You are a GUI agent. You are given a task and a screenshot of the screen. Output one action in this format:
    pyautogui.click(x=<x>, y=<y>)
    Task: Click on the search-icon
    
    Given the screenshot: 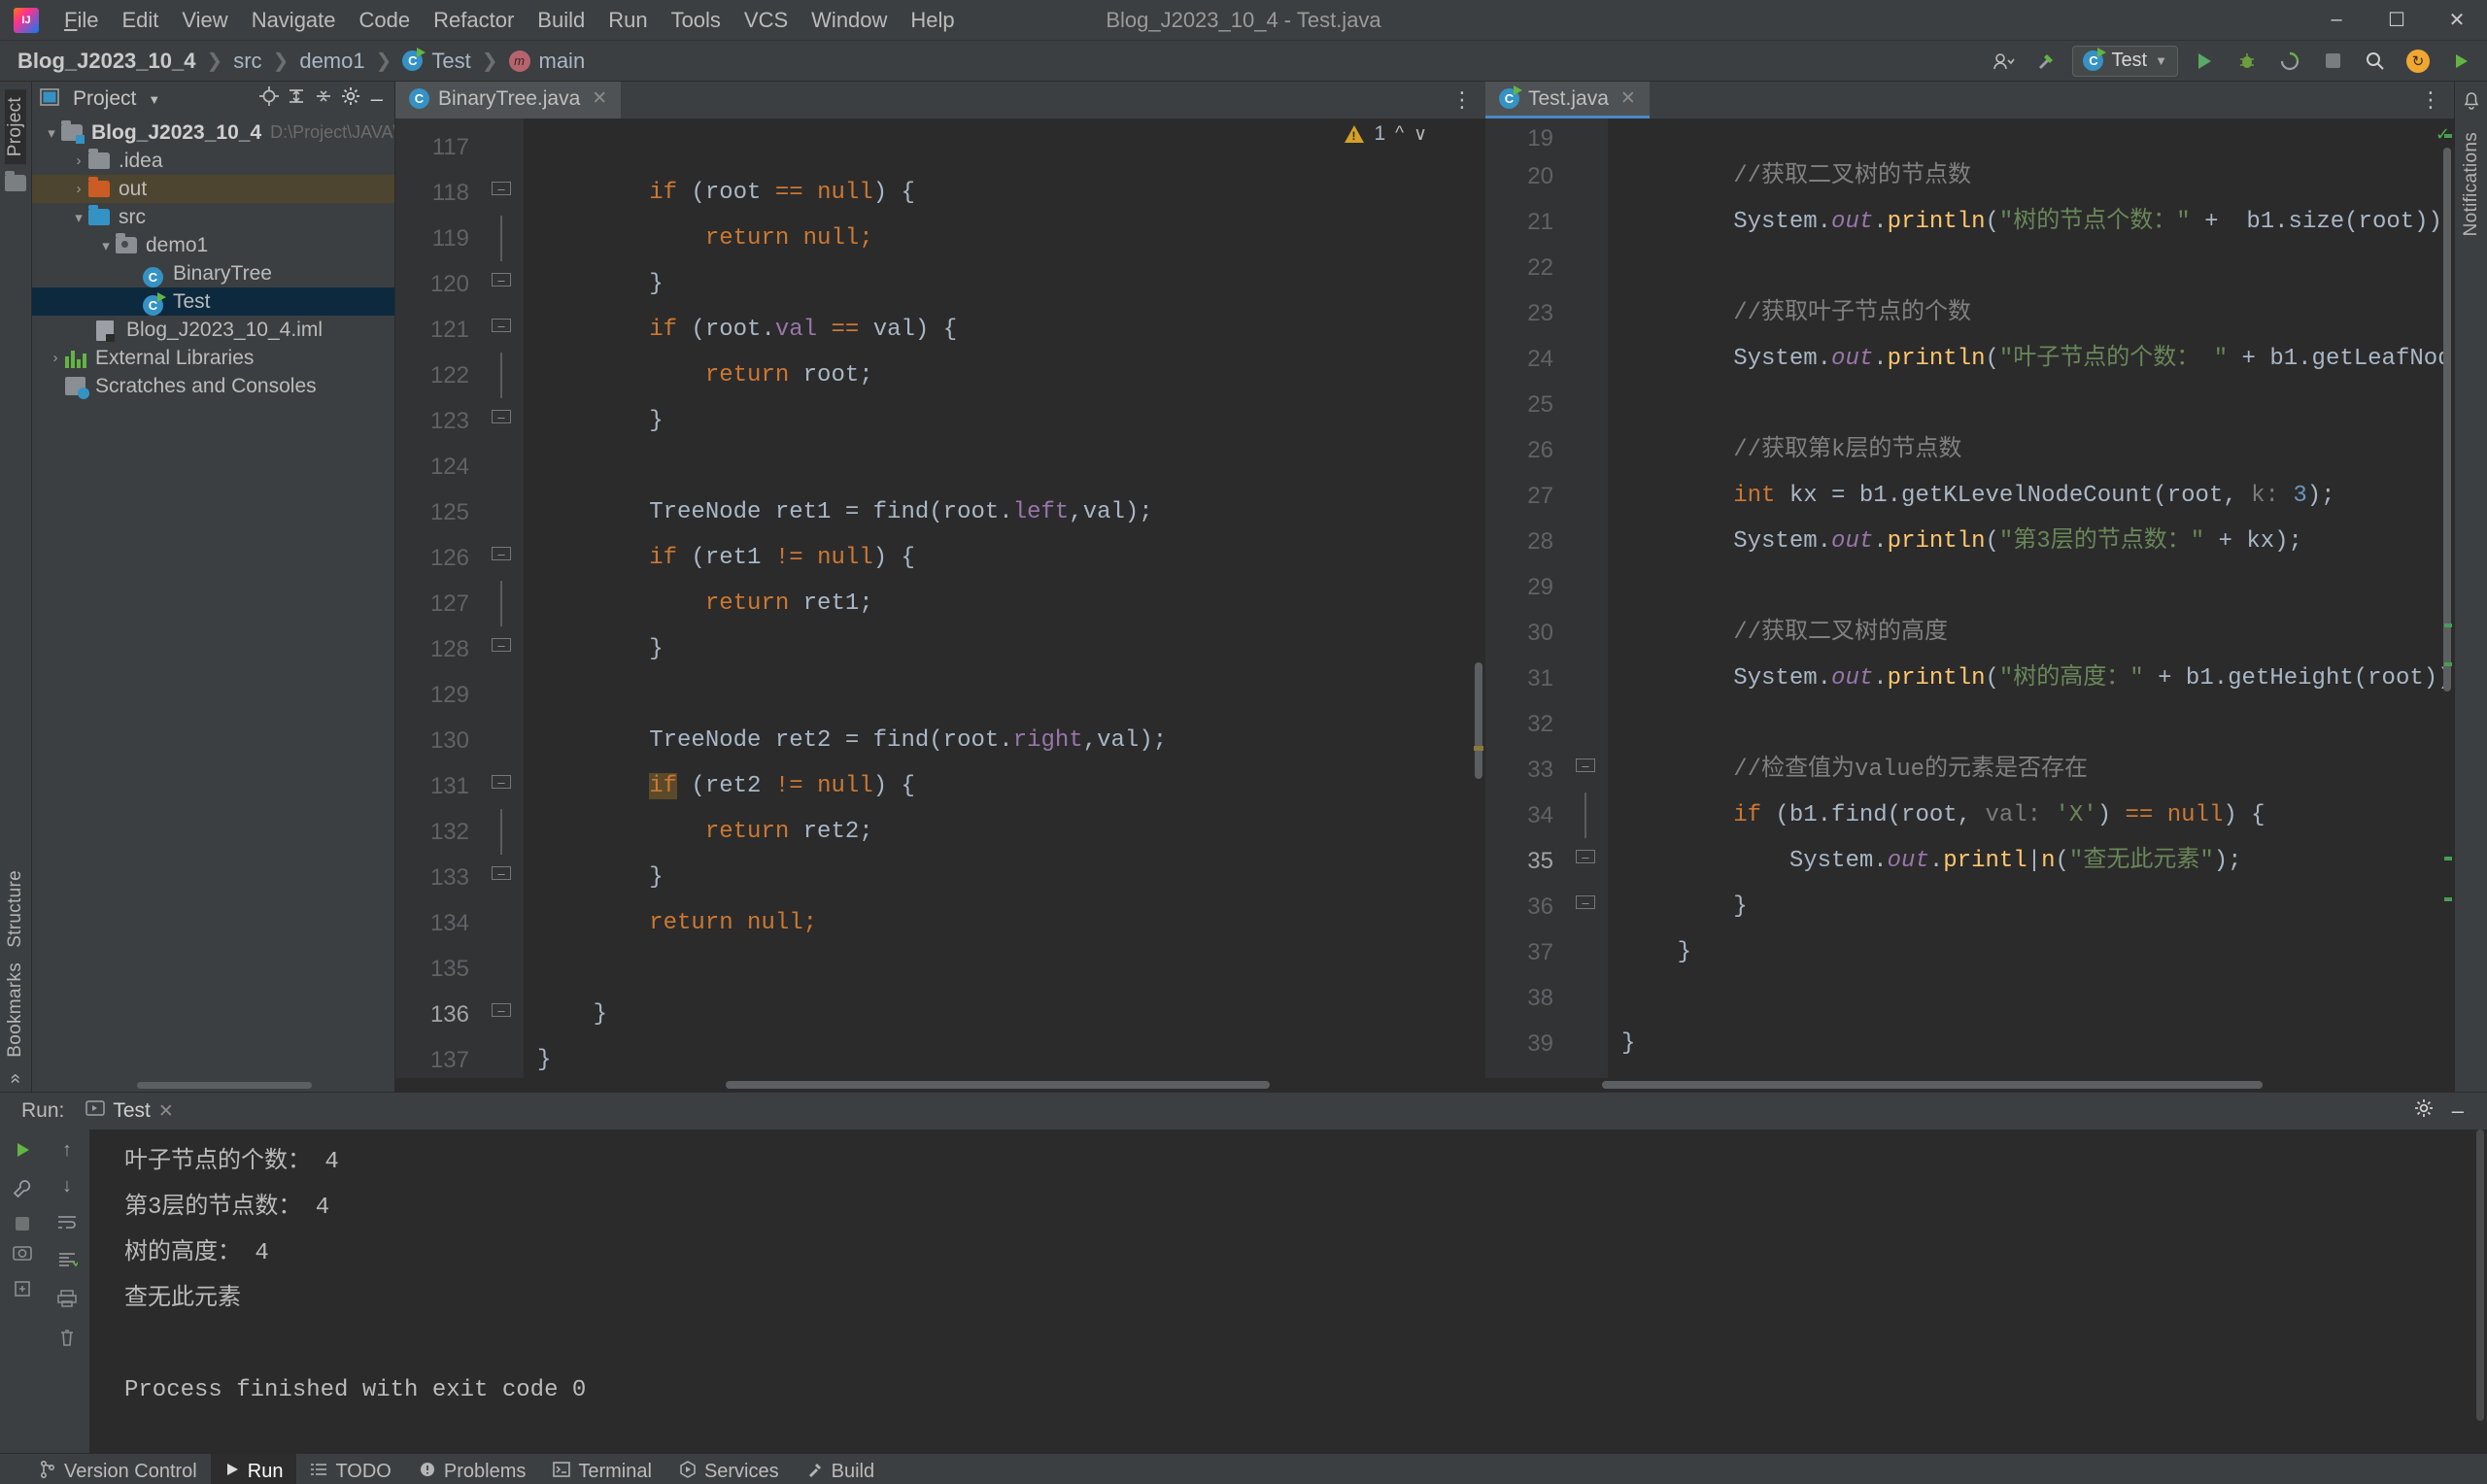 What is the action you would take?
    pyautogui.click(x=2375, y=61)
    